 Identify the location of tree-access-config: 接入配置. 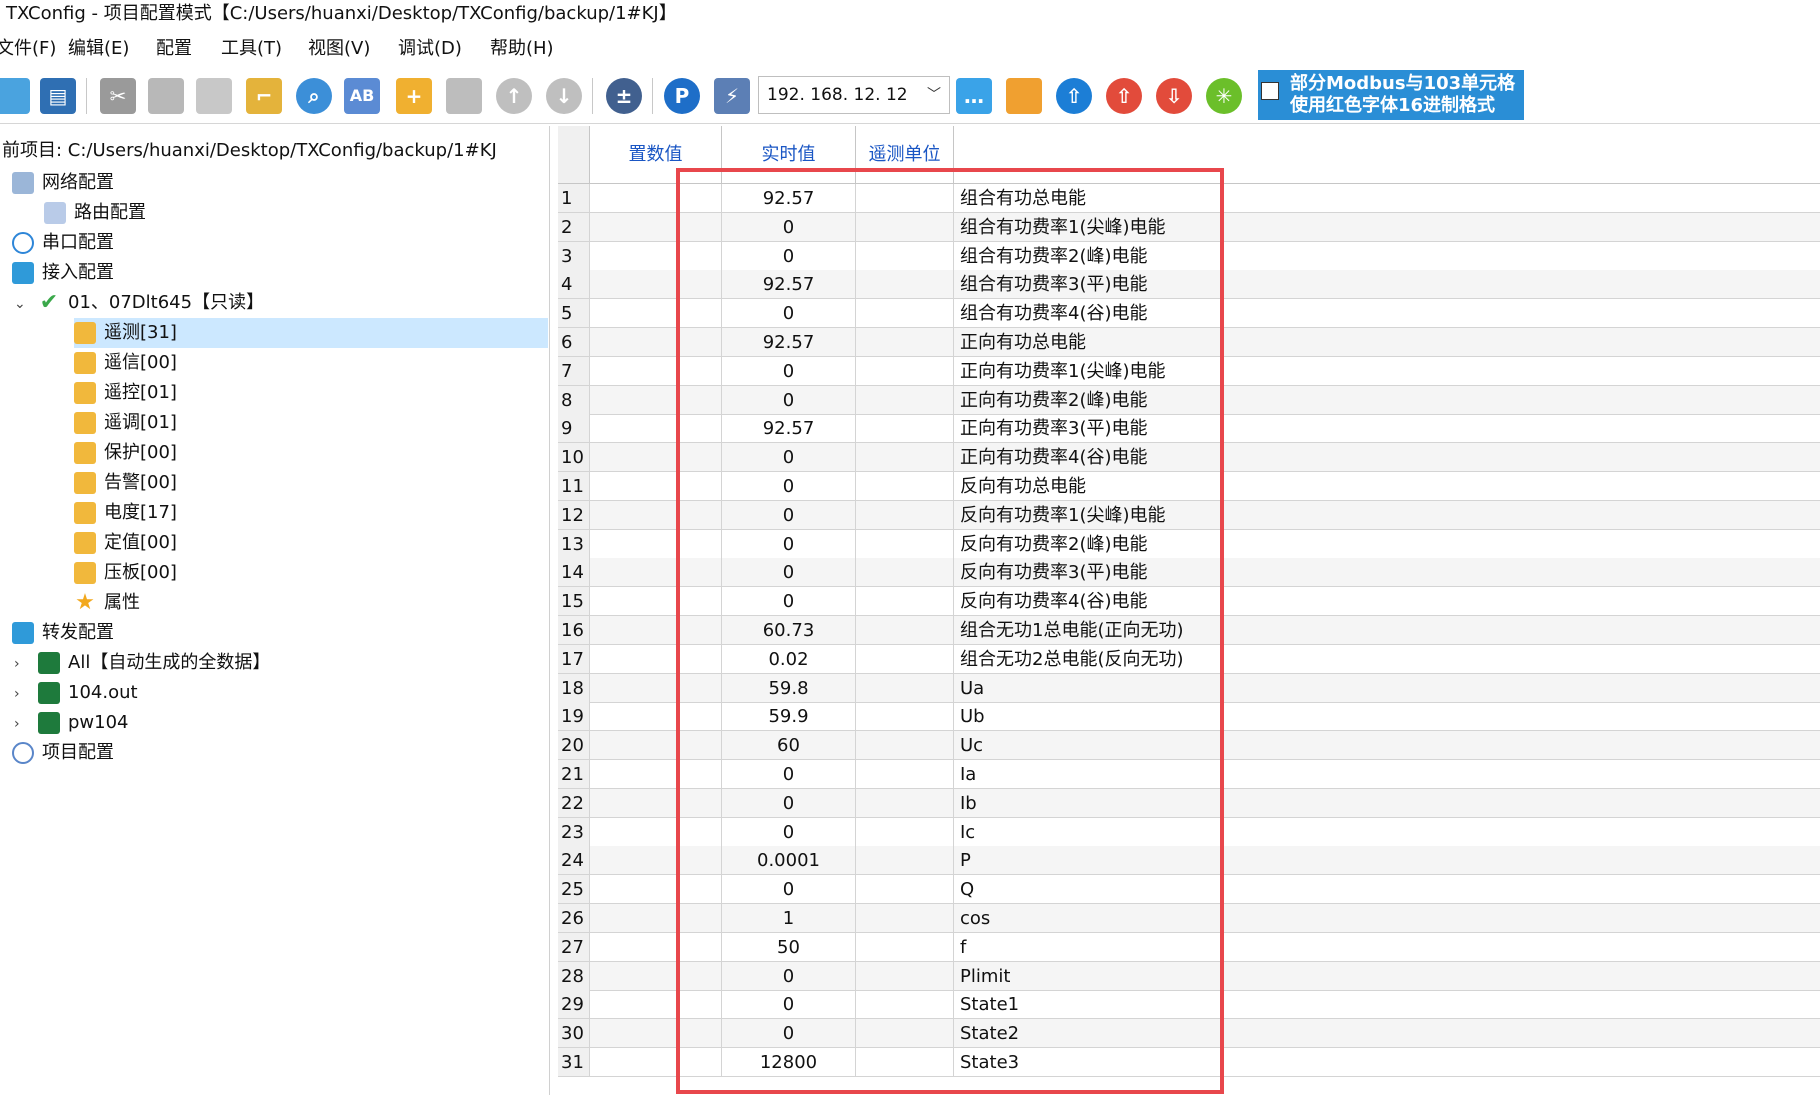
(277, 273).